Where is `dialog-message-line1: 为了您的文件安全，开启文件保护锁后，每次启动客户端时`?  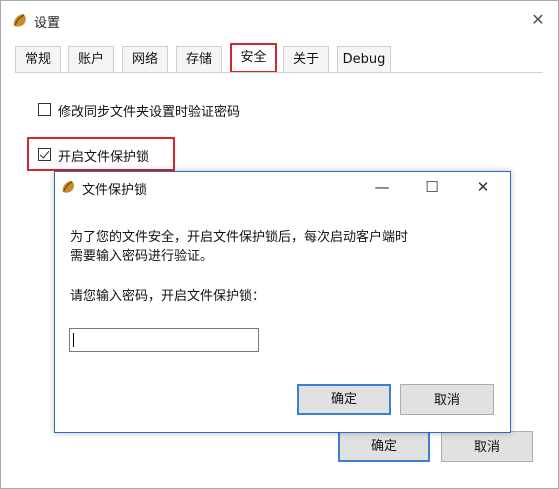
dialog-message-line1: 为了您的文件安全，开启文件保护锁后，每次启动客户端时 is located at coordinates (239, 237).